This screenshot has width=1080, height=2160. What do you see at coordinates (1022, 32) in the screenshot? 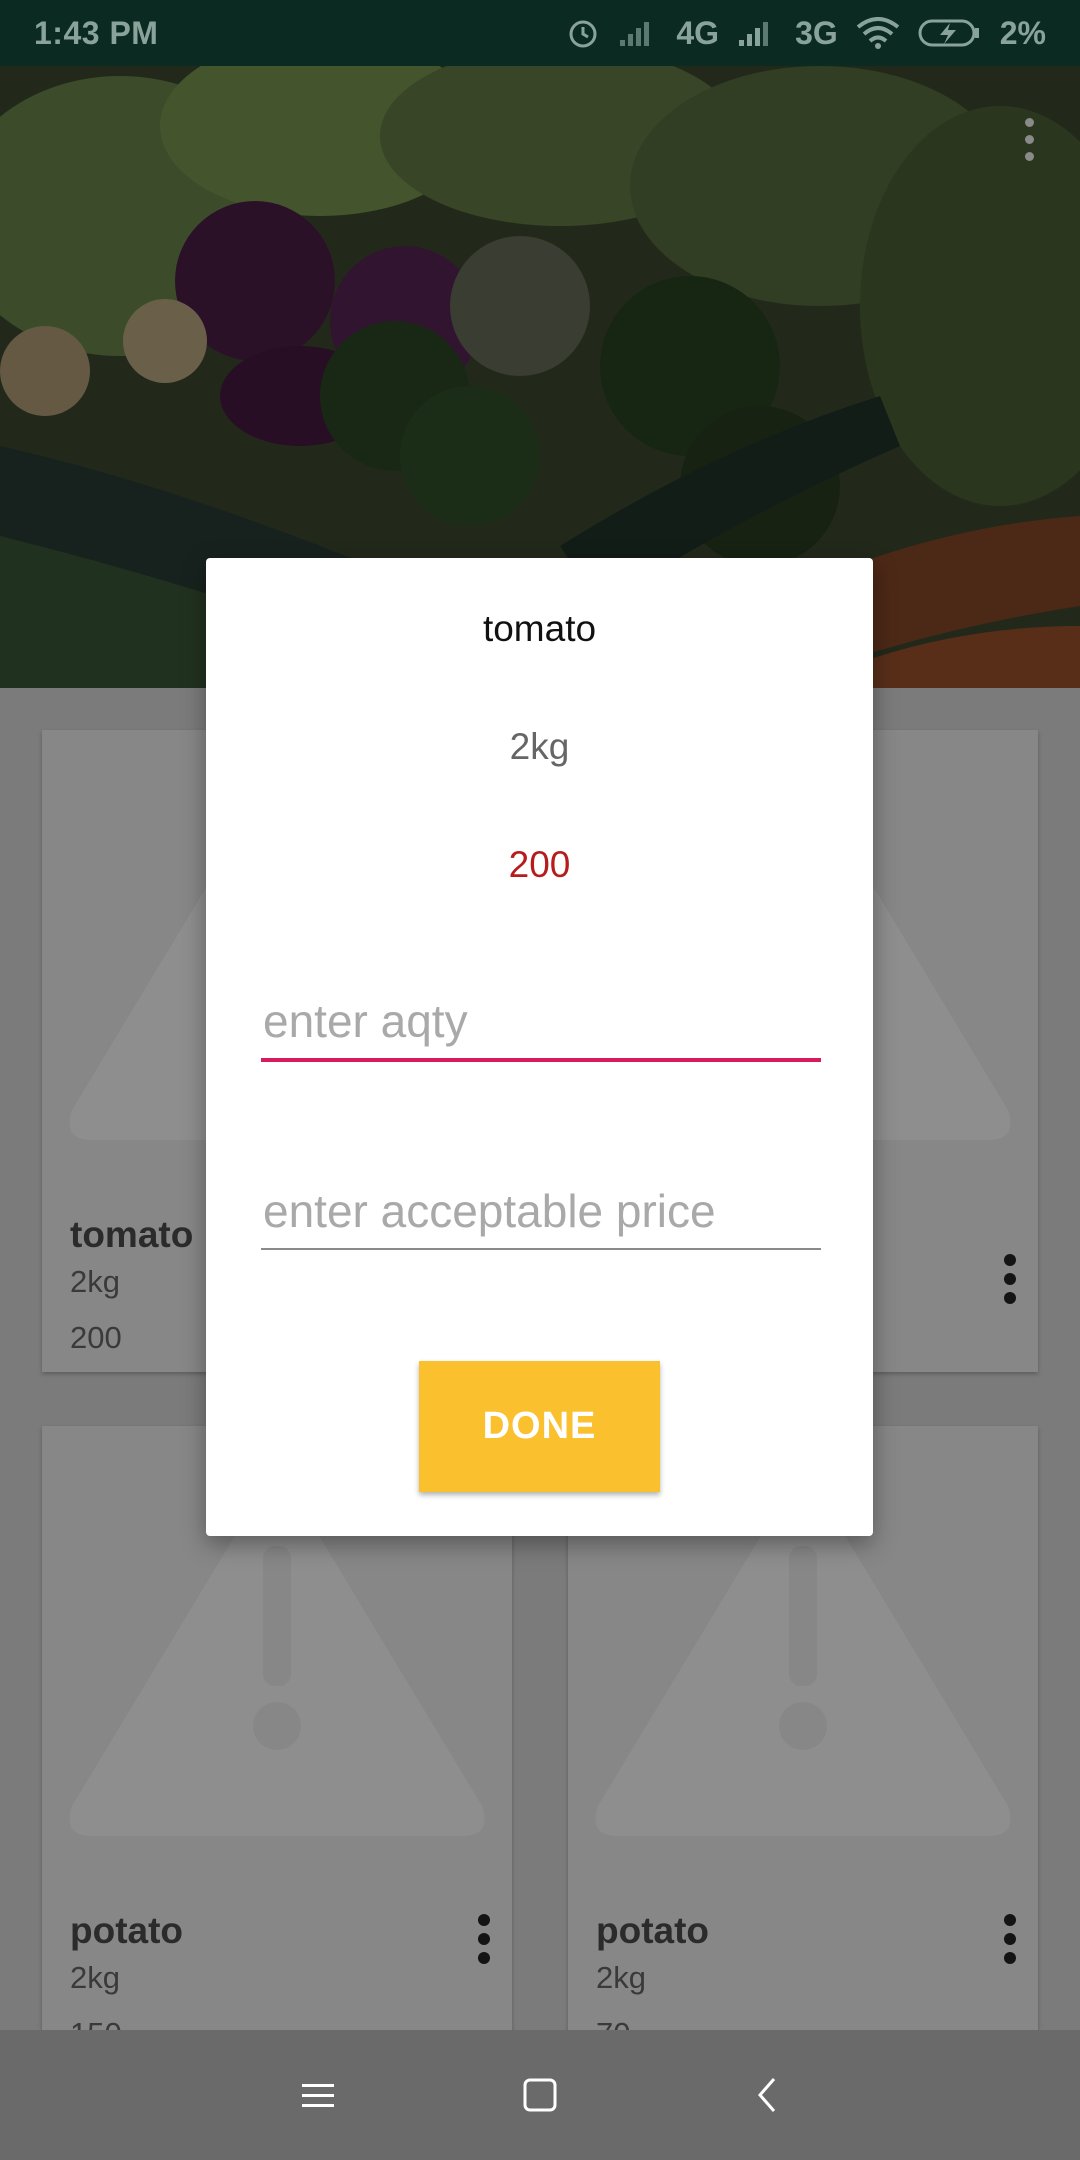
I see `battery-percent: 2%` at bounding box center [1022, 32].